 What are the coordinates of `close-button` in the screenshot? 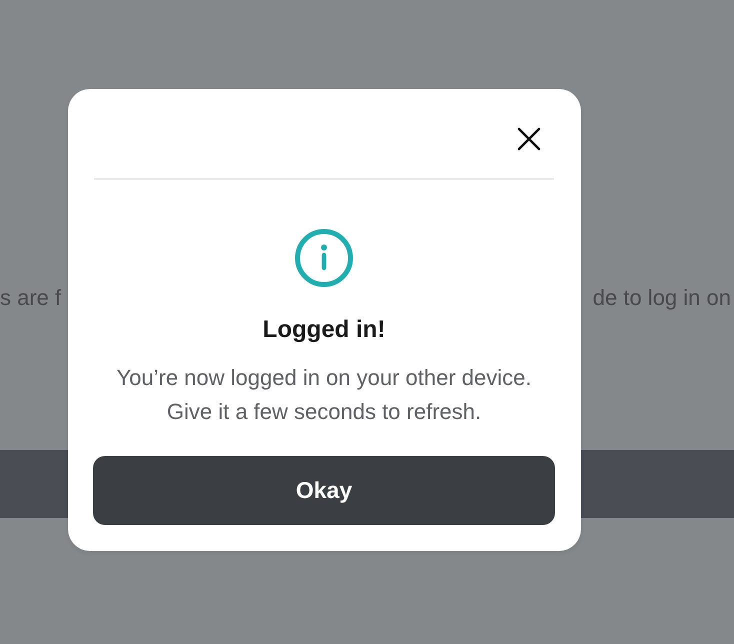 It's located at (529, 139).